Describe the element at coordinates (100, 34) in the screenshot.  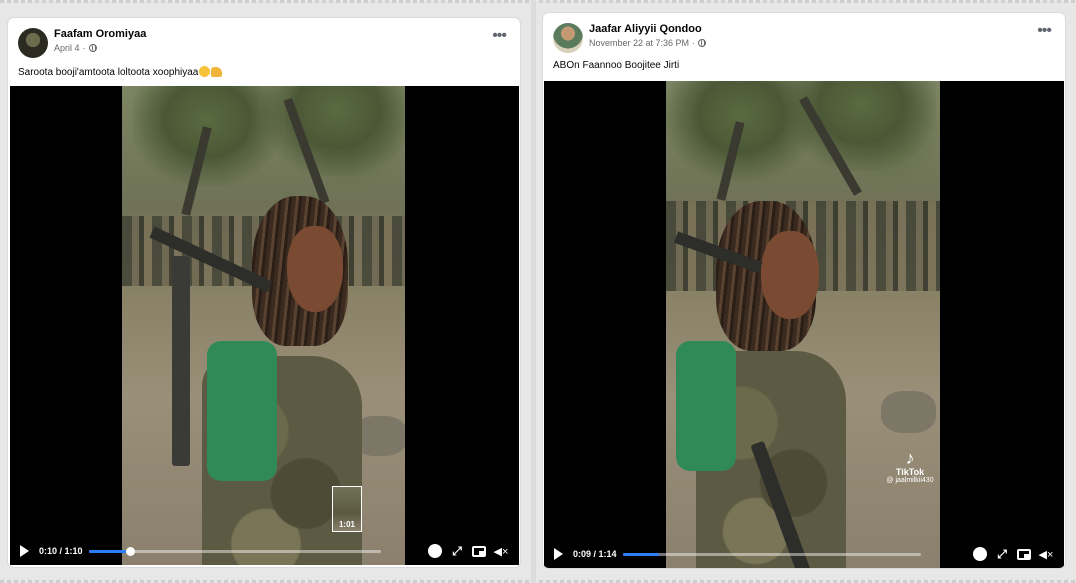
I see `author-name: Faafam Oromiyaa` at that location.